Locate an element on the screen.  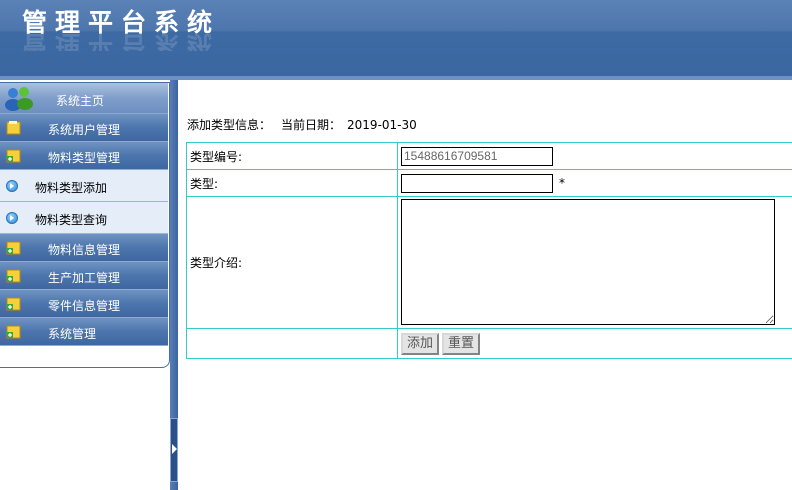
sidebar-item-label: 物料类型管理 is located at coordinates (84, 158).